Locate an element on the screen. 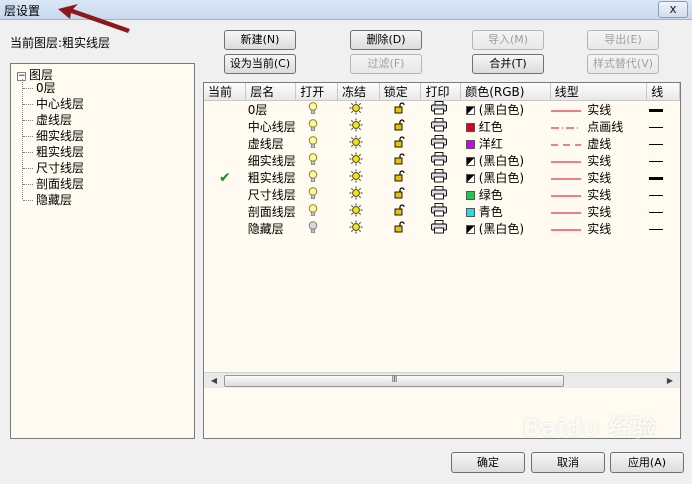 This screenshot has height=484, width=692. table-row: 中心线层 红色 点画线 is located at coordinates (442, 126).